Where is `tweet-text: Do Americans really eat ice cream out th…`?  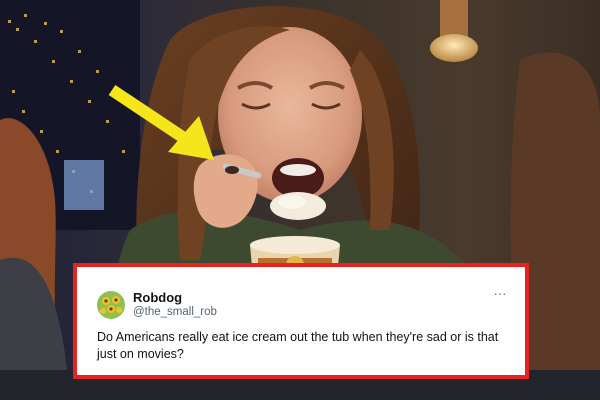
tweet-text: Do Americans really eat ice cream out th… is located at coordinates (298, 345).